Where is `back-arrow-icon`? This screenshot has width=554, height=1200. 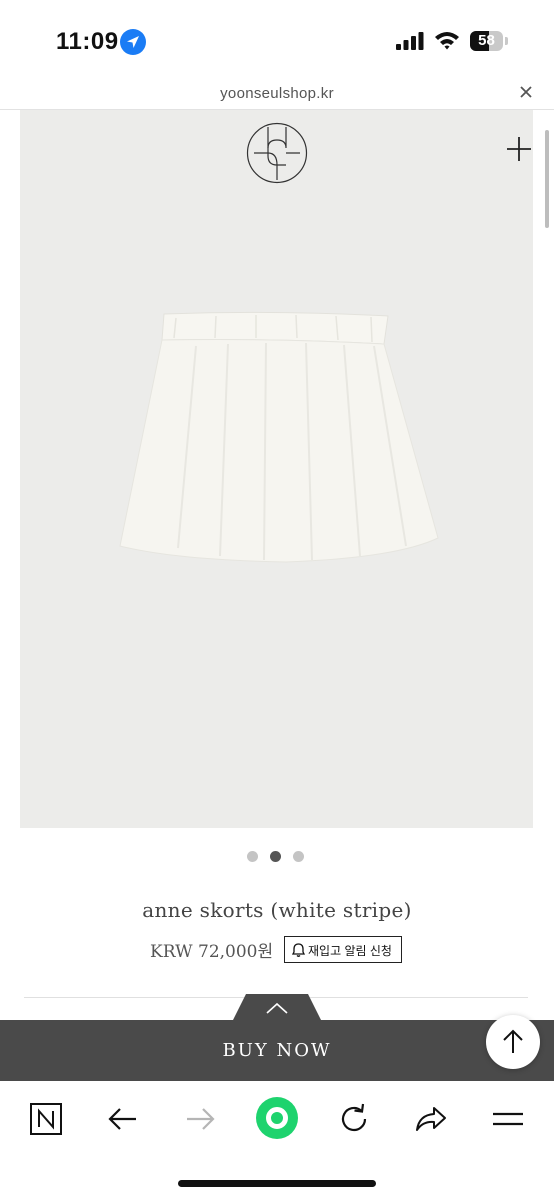
back-arrow-icon is located at coordinates (123, 1119).